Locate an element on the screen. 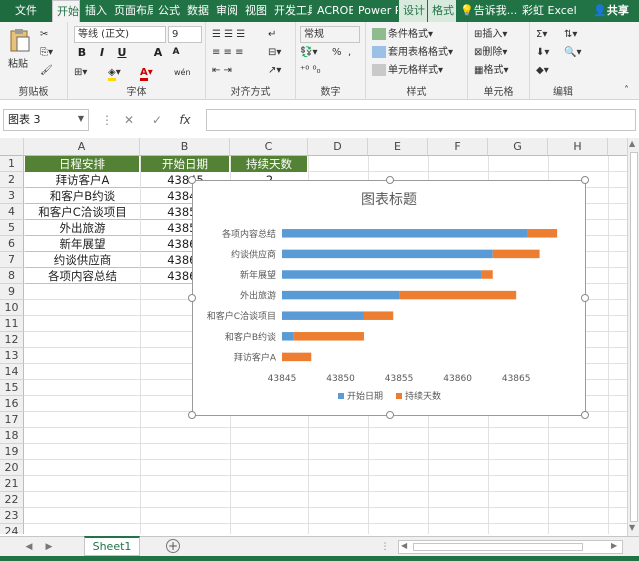 The width and height of the screenshot is (639, 561). autosum-icon: Σ▾ is located at coordinates (541, 34).